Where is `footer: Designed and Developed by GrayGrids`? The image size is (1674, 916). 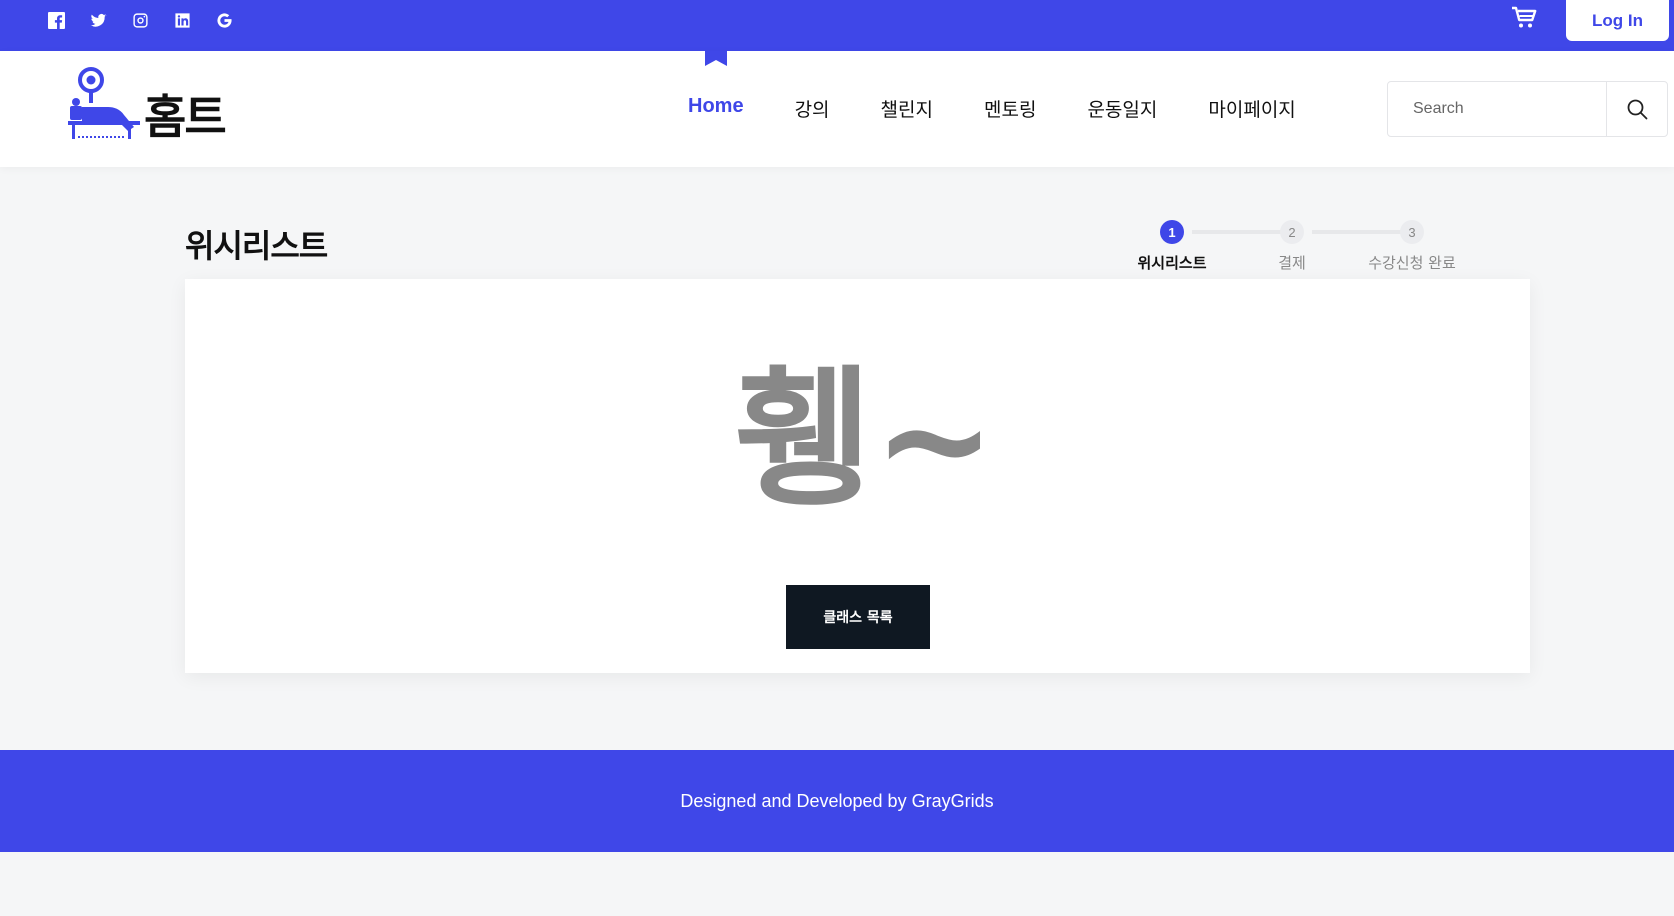 footer: Designed and Developed by GrayGrids is located at coordinates (837, 801).